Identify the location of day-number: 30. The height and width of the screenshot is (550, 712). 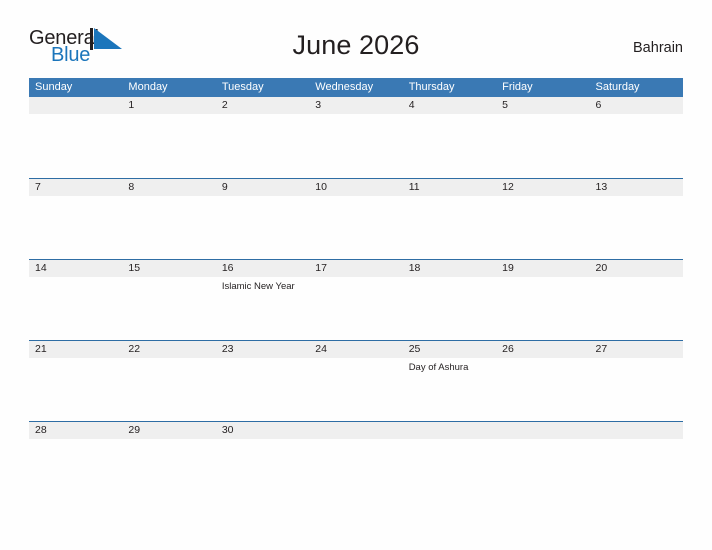
(227, 430).